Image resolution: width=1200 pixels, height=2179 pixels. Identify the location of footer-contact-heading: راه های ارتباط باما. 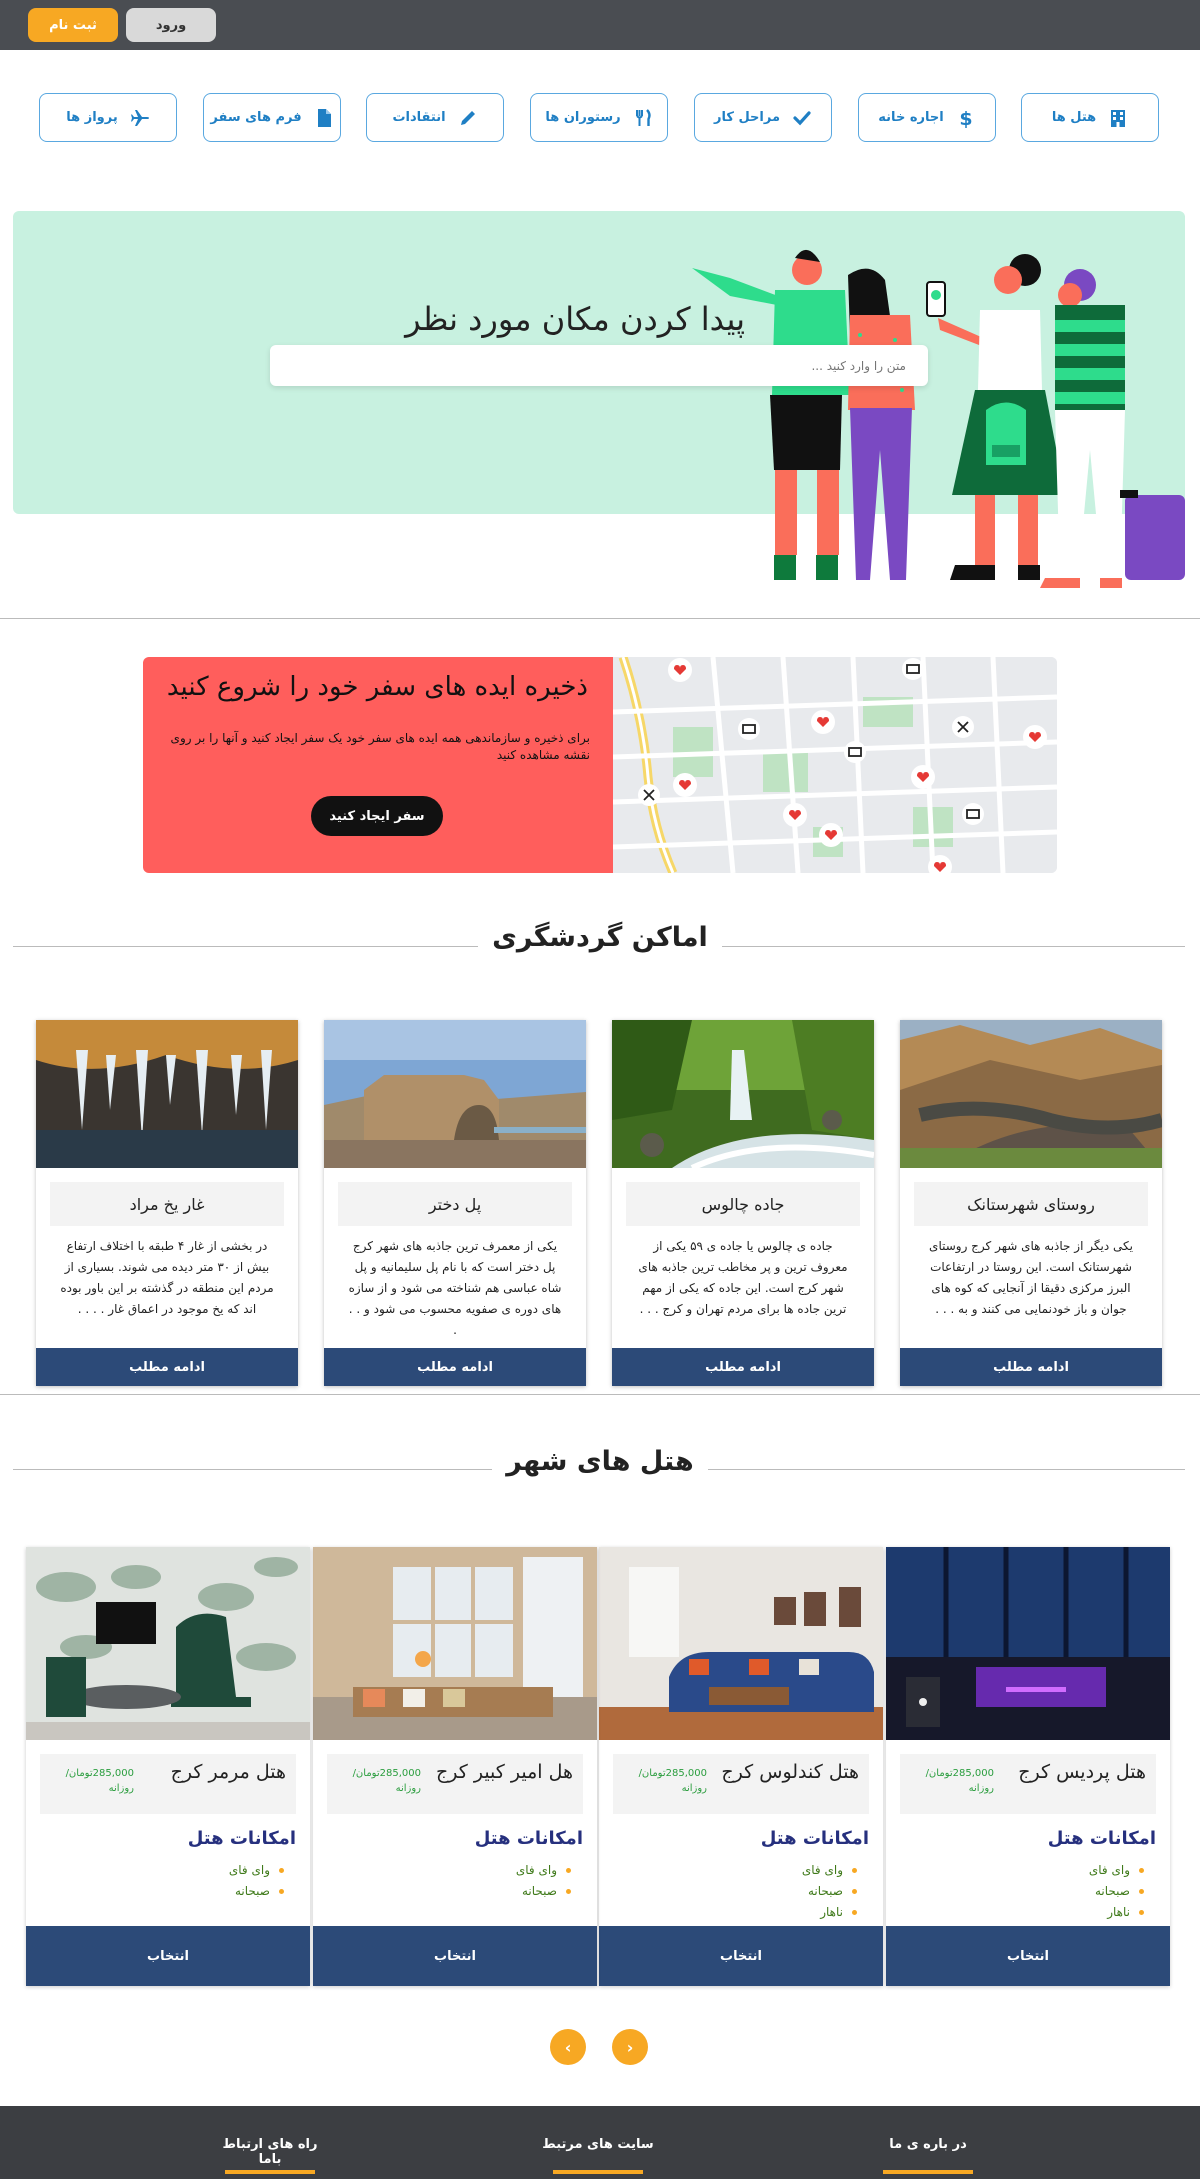
(270, 2152).